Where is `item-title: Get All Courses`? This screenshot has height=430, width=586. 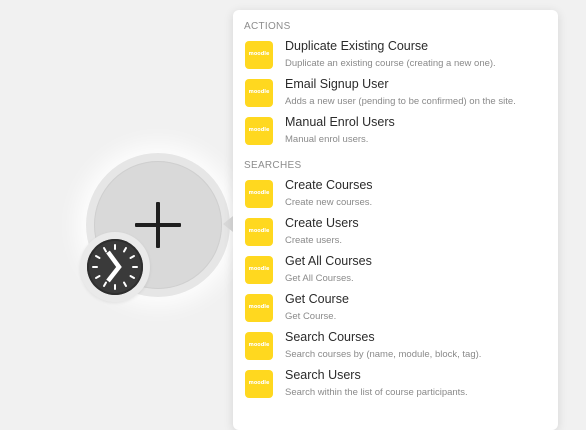
item-title: Get All Courses is located at coordinates (328, 261).